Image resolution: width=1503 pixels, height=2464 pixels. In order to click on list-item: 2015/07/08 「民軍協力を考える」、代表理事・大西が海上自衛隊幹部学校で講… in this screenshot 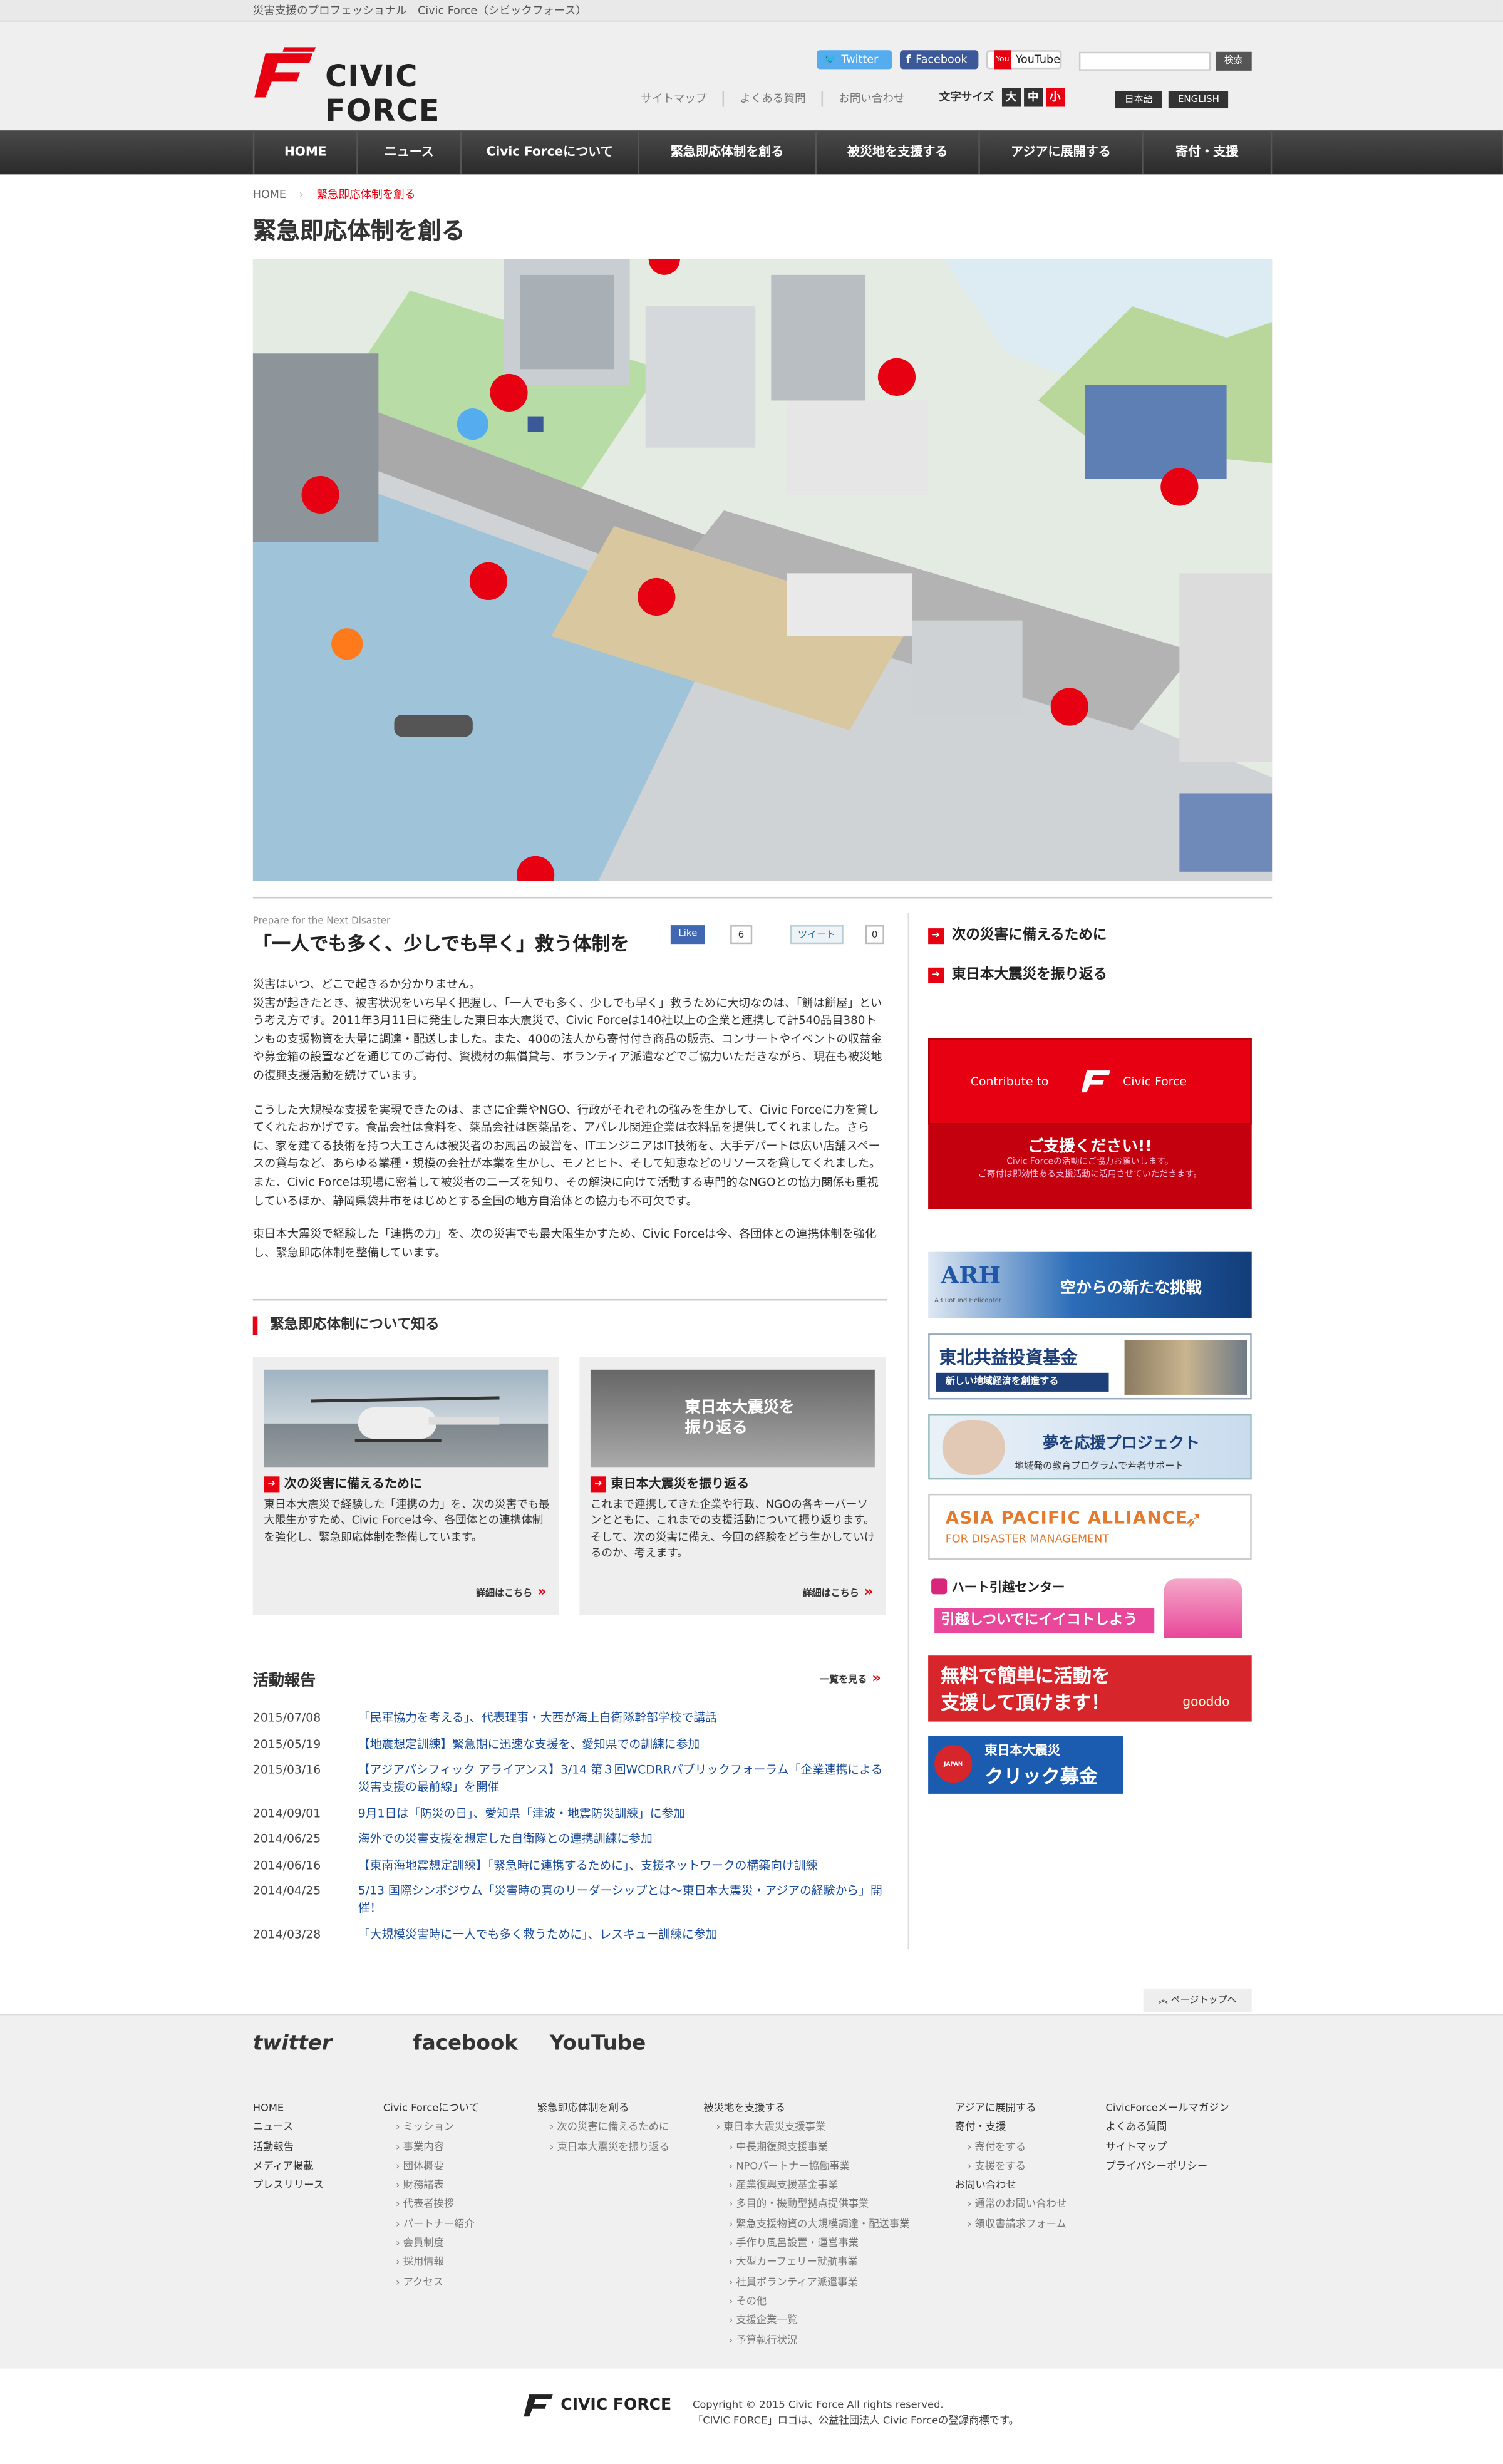, I will do `click(570, 1717)`.